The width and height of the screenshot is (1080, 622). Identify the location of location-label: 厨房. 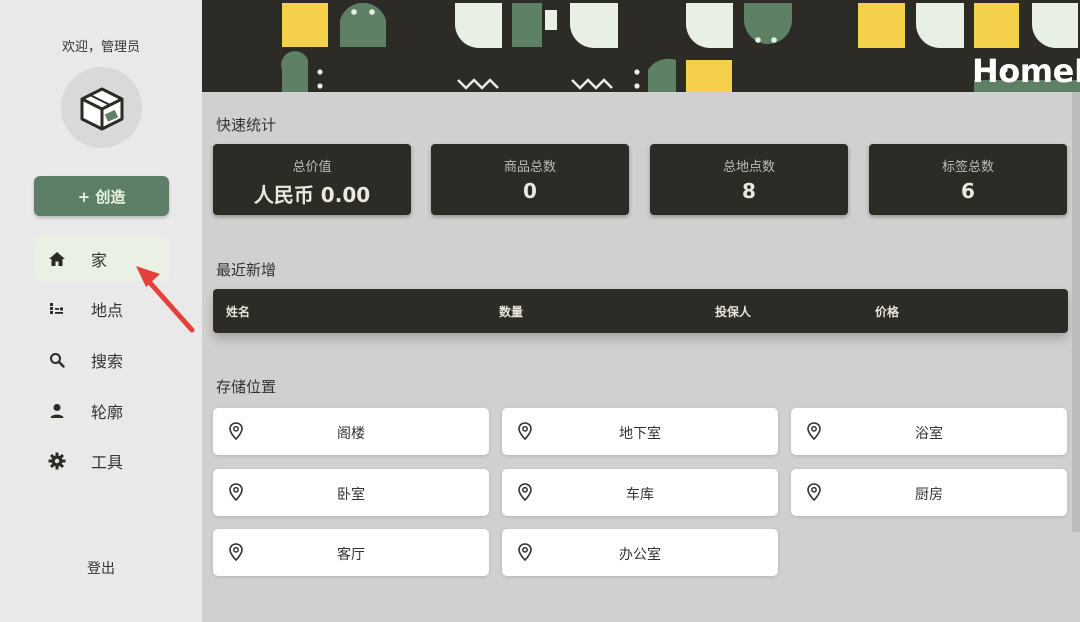
(929, 495).